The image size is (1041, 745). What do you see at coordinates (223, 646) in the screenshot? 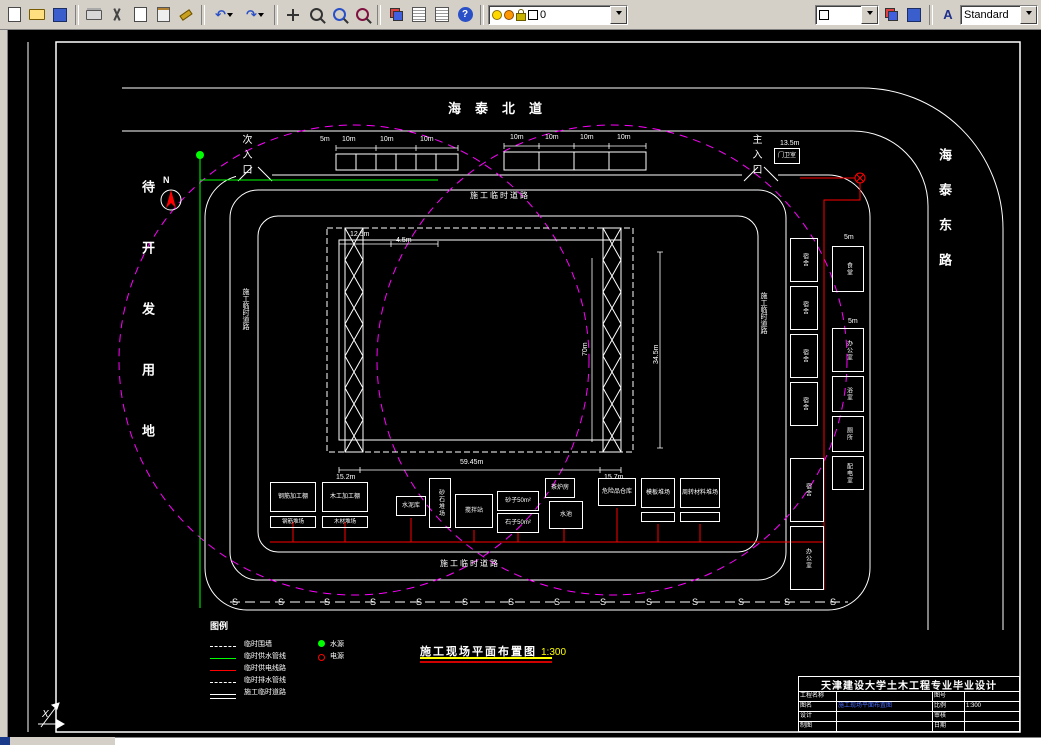
I see `legend-fence-symbol` at bounding box center [223, 646].